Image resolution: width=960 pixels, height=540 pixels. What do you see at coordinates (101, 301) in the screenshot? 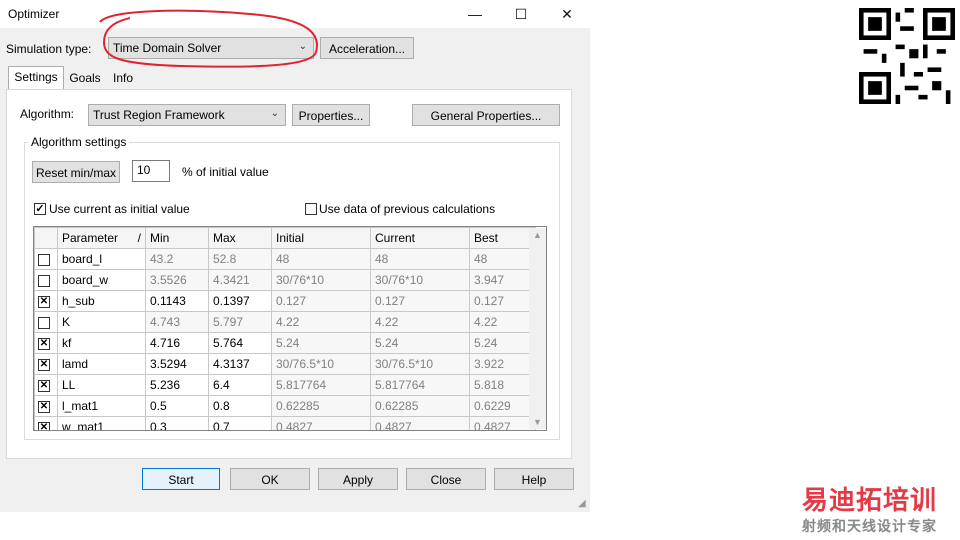
I see `cell-name: h_sub` at bounding box center [101, 301].